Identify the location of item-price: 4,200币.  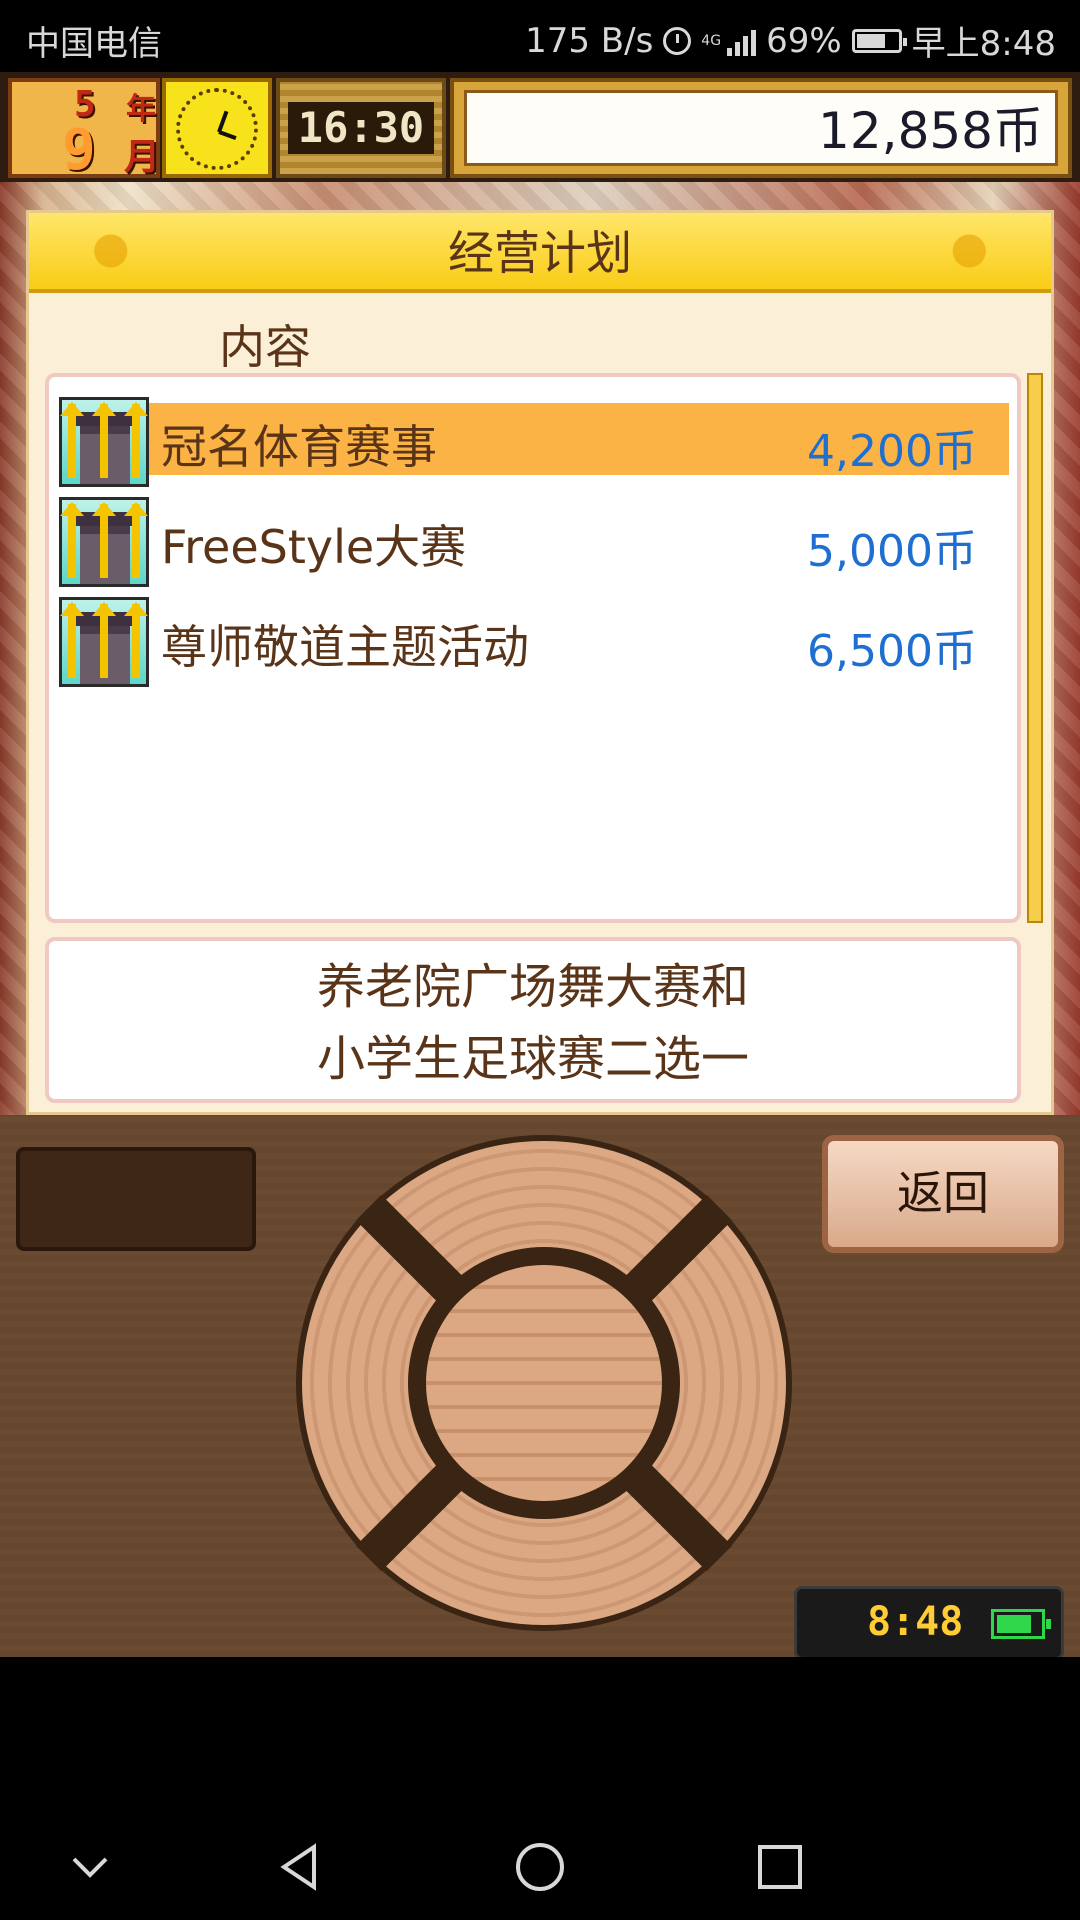
(892, 451).